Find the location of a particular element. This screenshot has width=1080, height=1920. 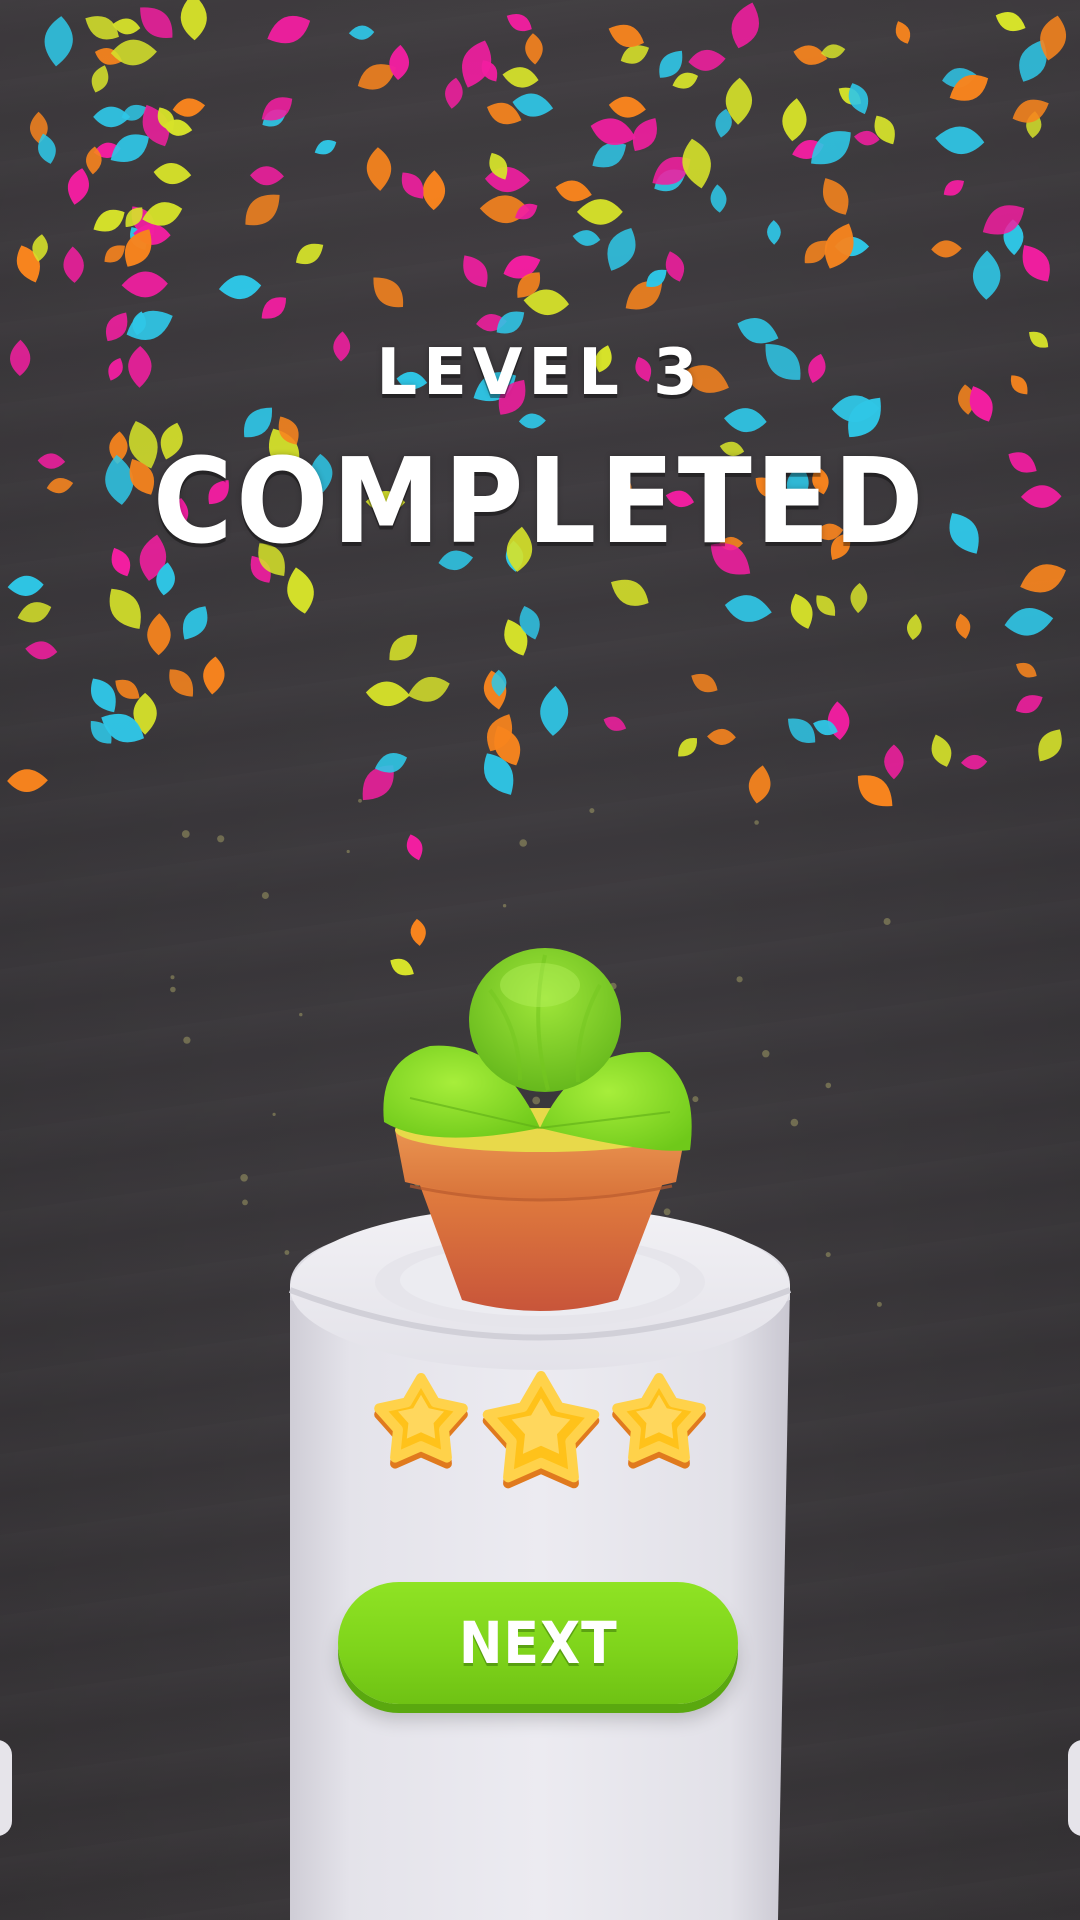

right-edge-button is located at coordinates (1074, 1788).